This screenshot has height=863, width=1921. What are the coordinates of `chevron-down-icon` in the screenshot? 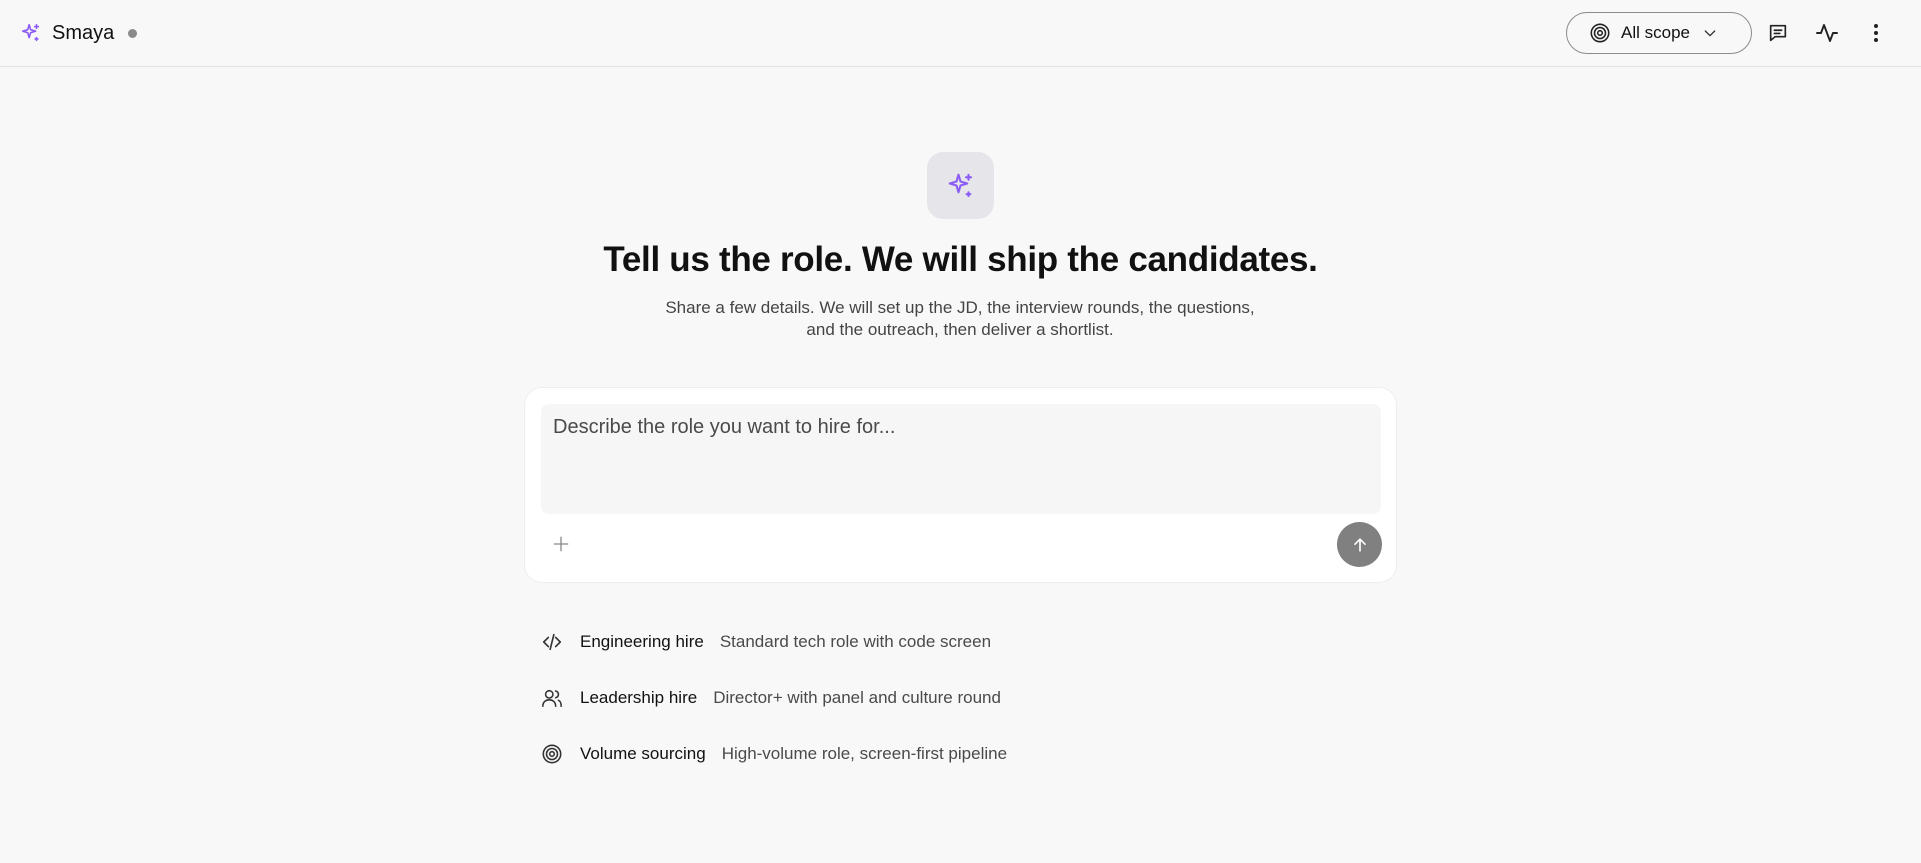 It's located at (1710, 33).